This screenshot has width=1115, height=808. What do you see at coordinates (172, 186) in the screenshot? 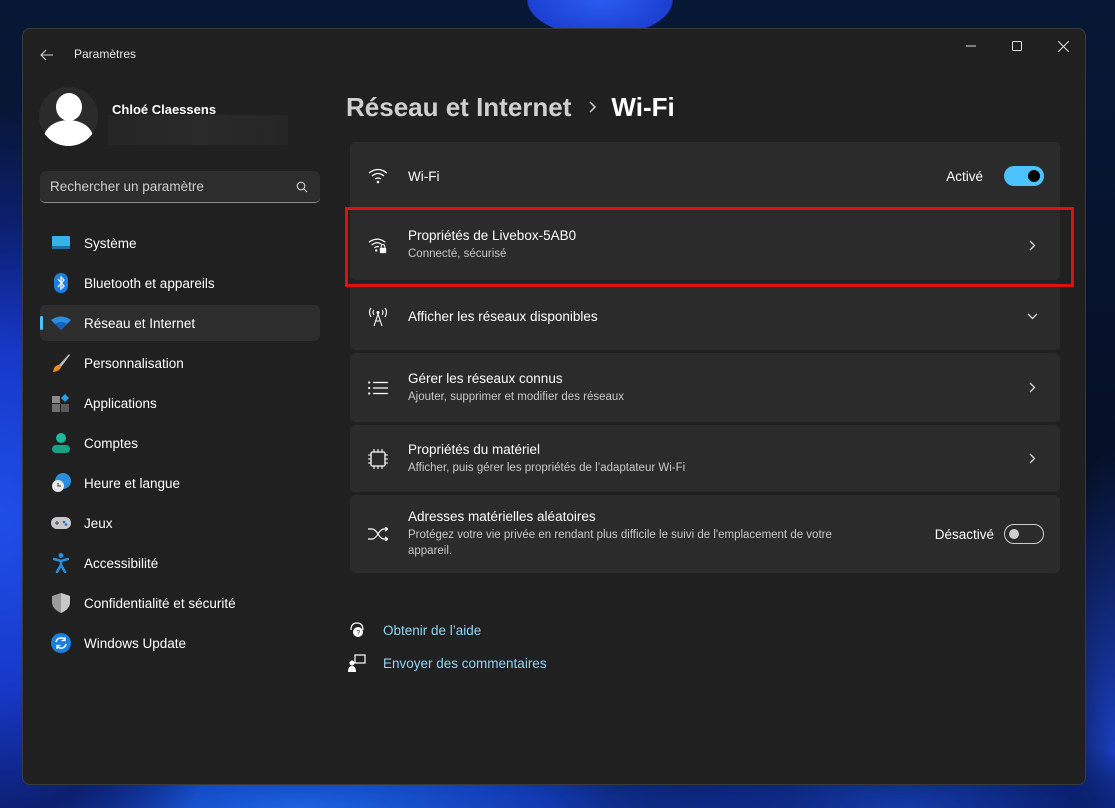
I see `search-input` at bounding box center [172, 186].